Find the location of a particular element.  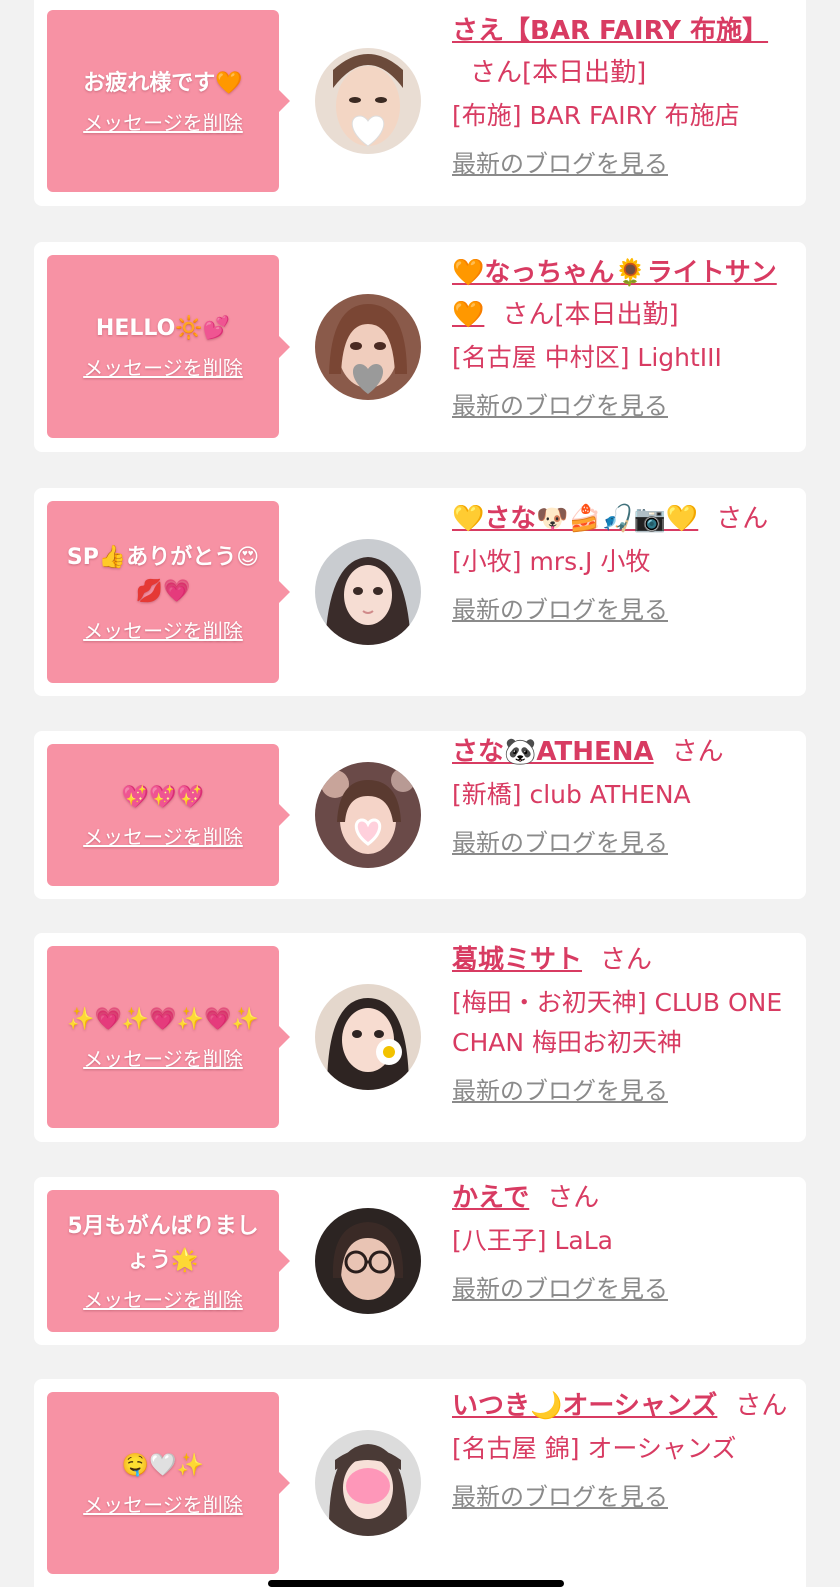

cast-info: かえで さん [八王子] LaLa 最新のブログを見る is located at coordinates (620, 1241).